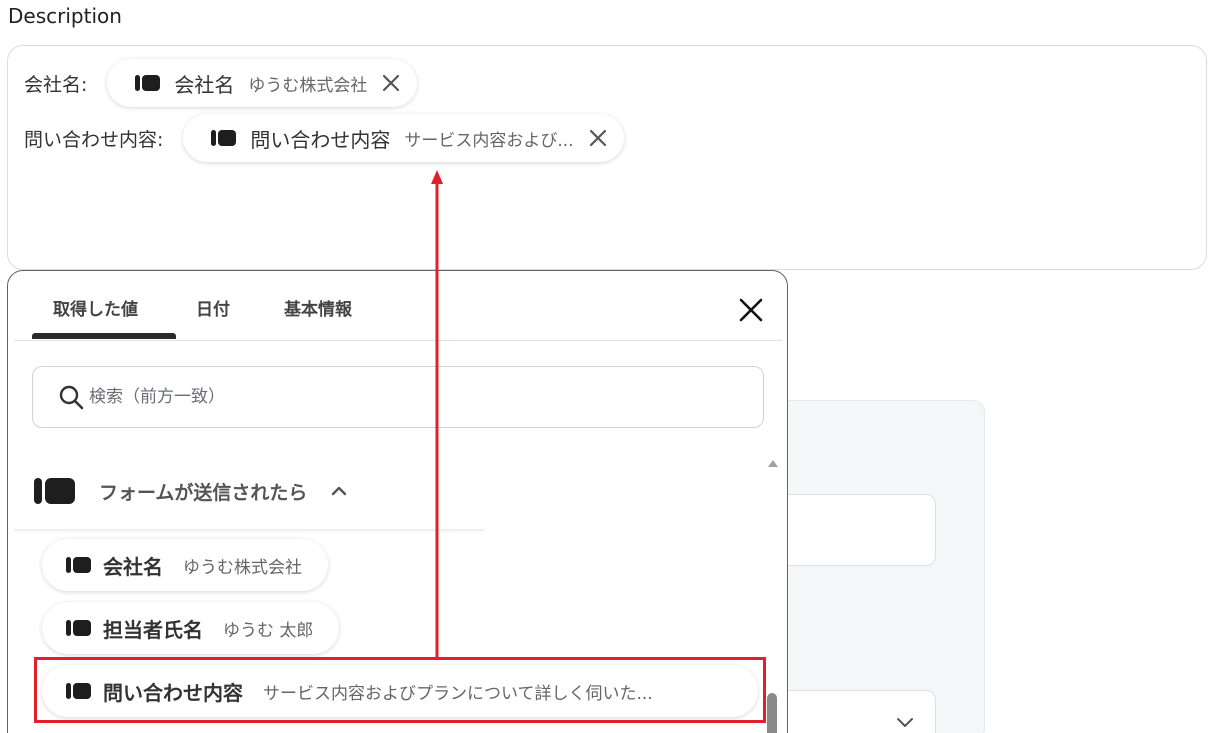  I want to click on variable-chip-company: 会社名 ゆうむ株式会社, so click(262, 83).